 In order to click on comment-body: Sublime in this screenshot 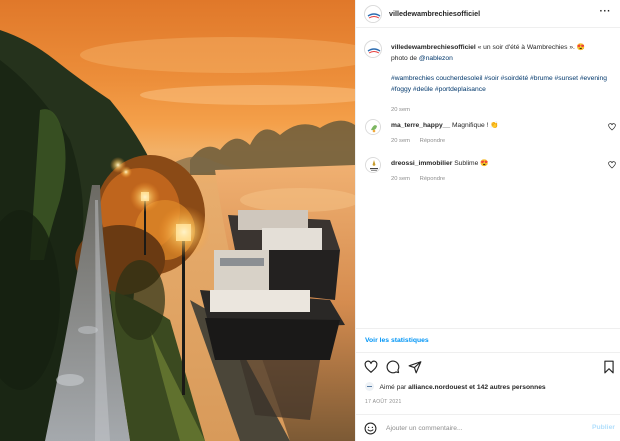, I will do `click(466, 163)`.